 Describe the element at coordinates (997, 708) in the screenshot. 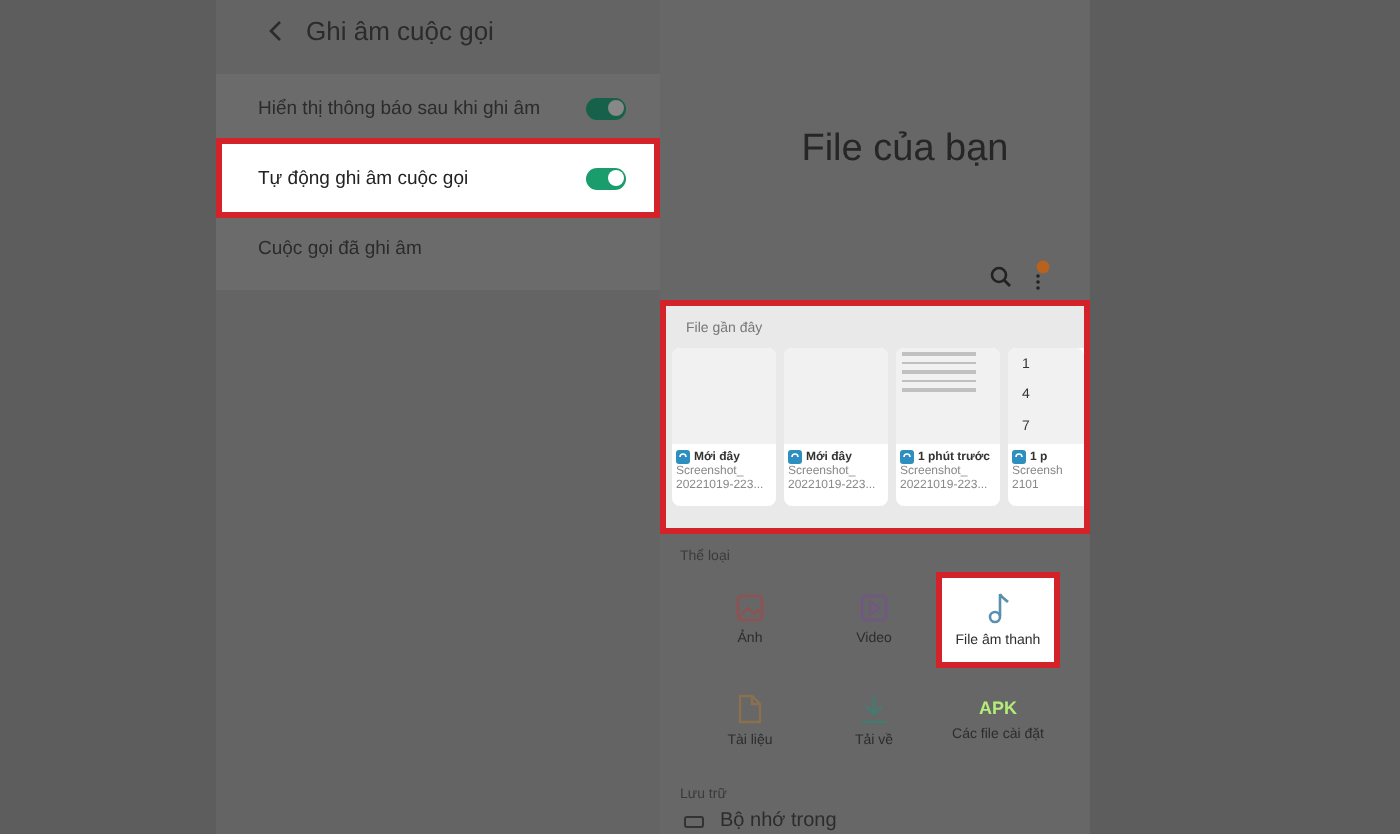

I see `apk-label: APK` at that location.